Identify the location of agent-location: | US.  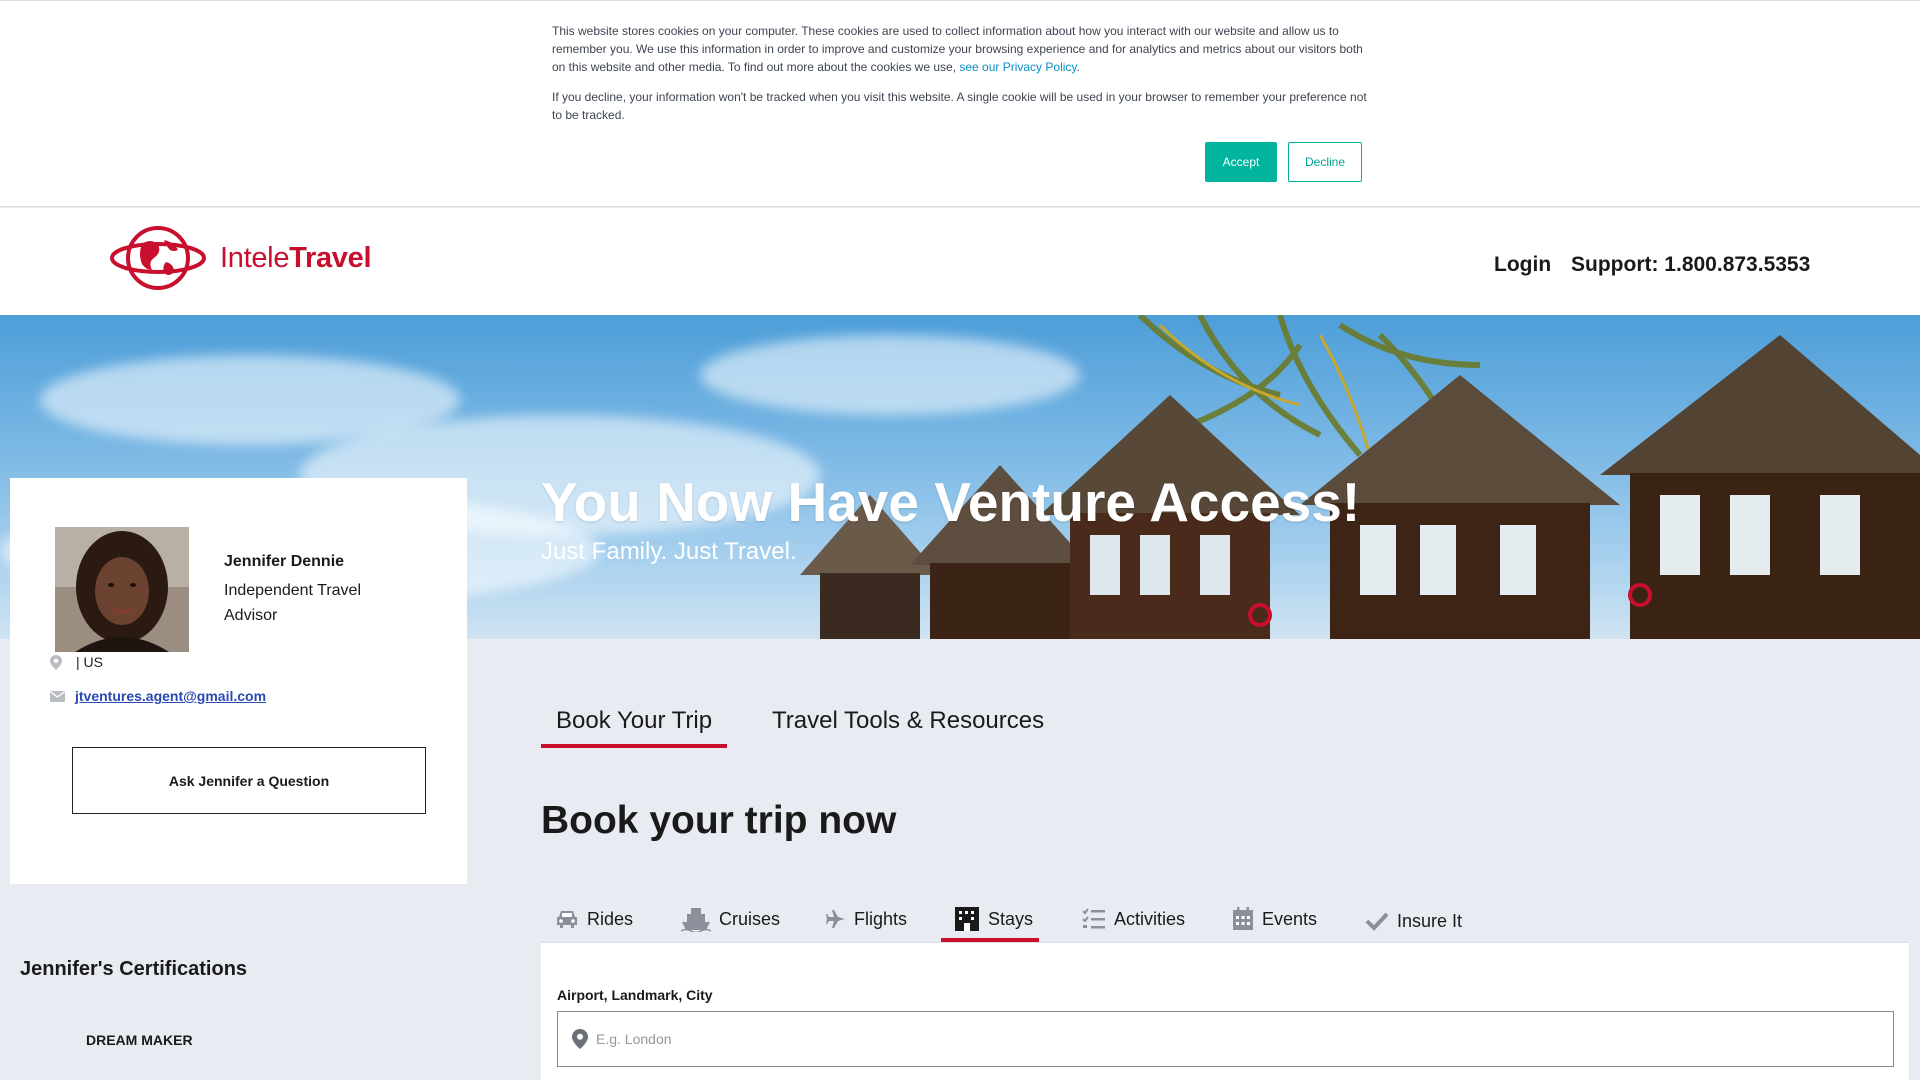
(76, 662).